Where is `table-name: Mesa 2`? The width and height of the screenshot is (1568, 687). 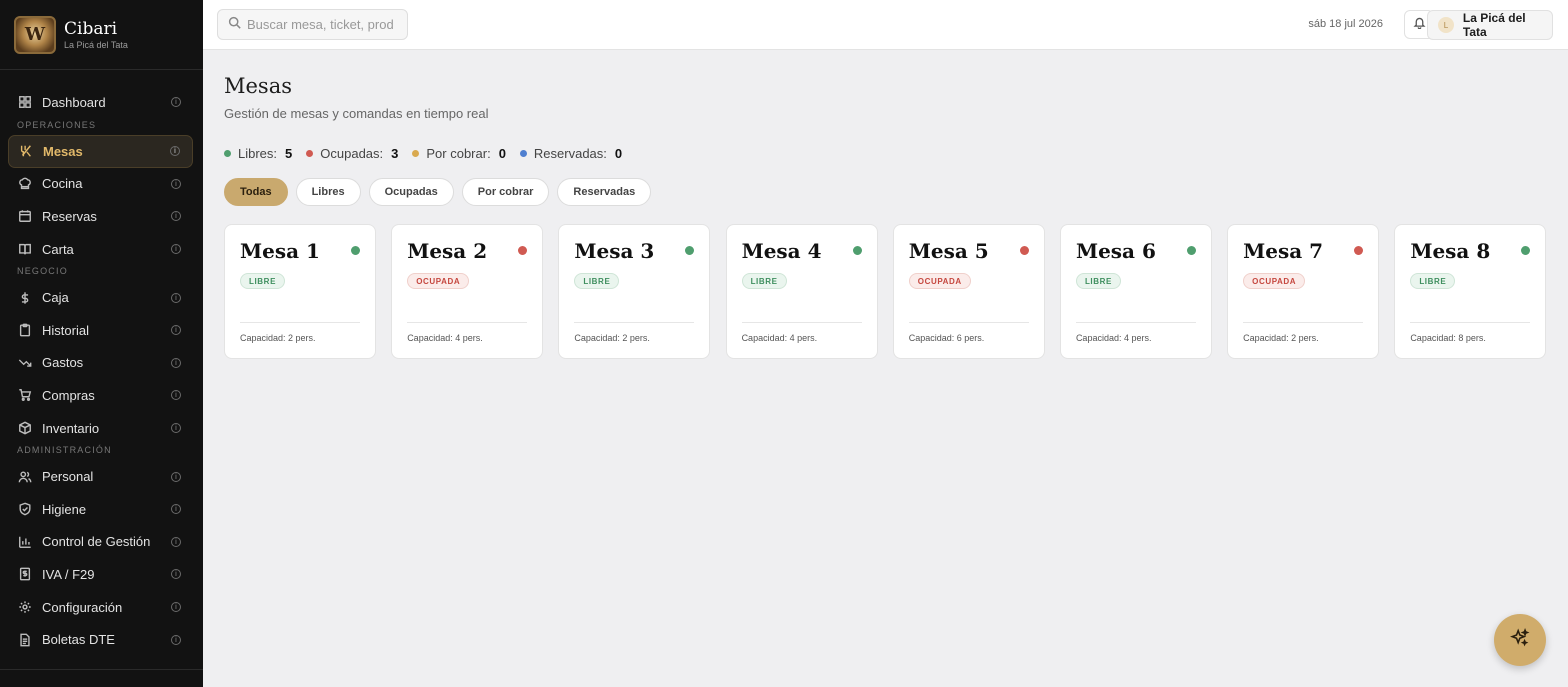
table-name: Mesa 2 is located at coordinates (447, 251).